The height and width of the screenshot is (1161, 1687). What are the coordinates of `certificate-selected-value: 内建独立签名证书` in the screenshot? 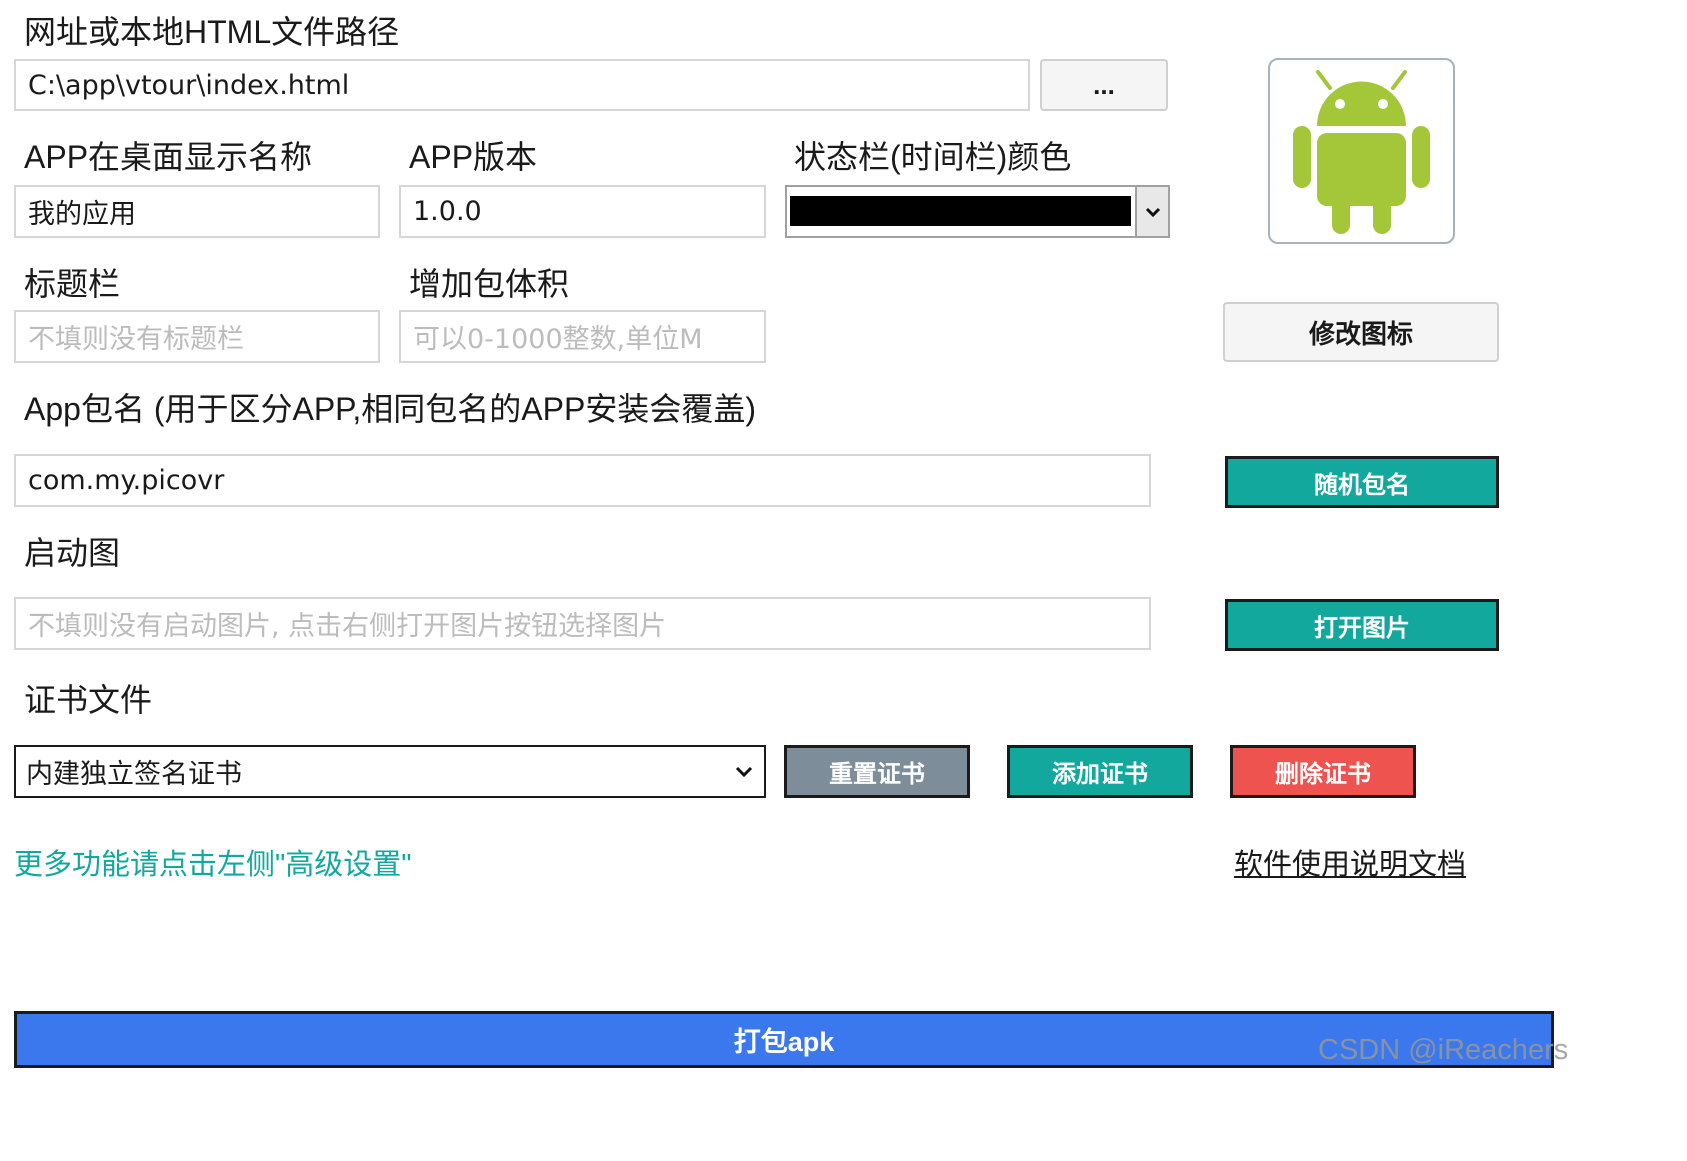 It's located at (134, 774).